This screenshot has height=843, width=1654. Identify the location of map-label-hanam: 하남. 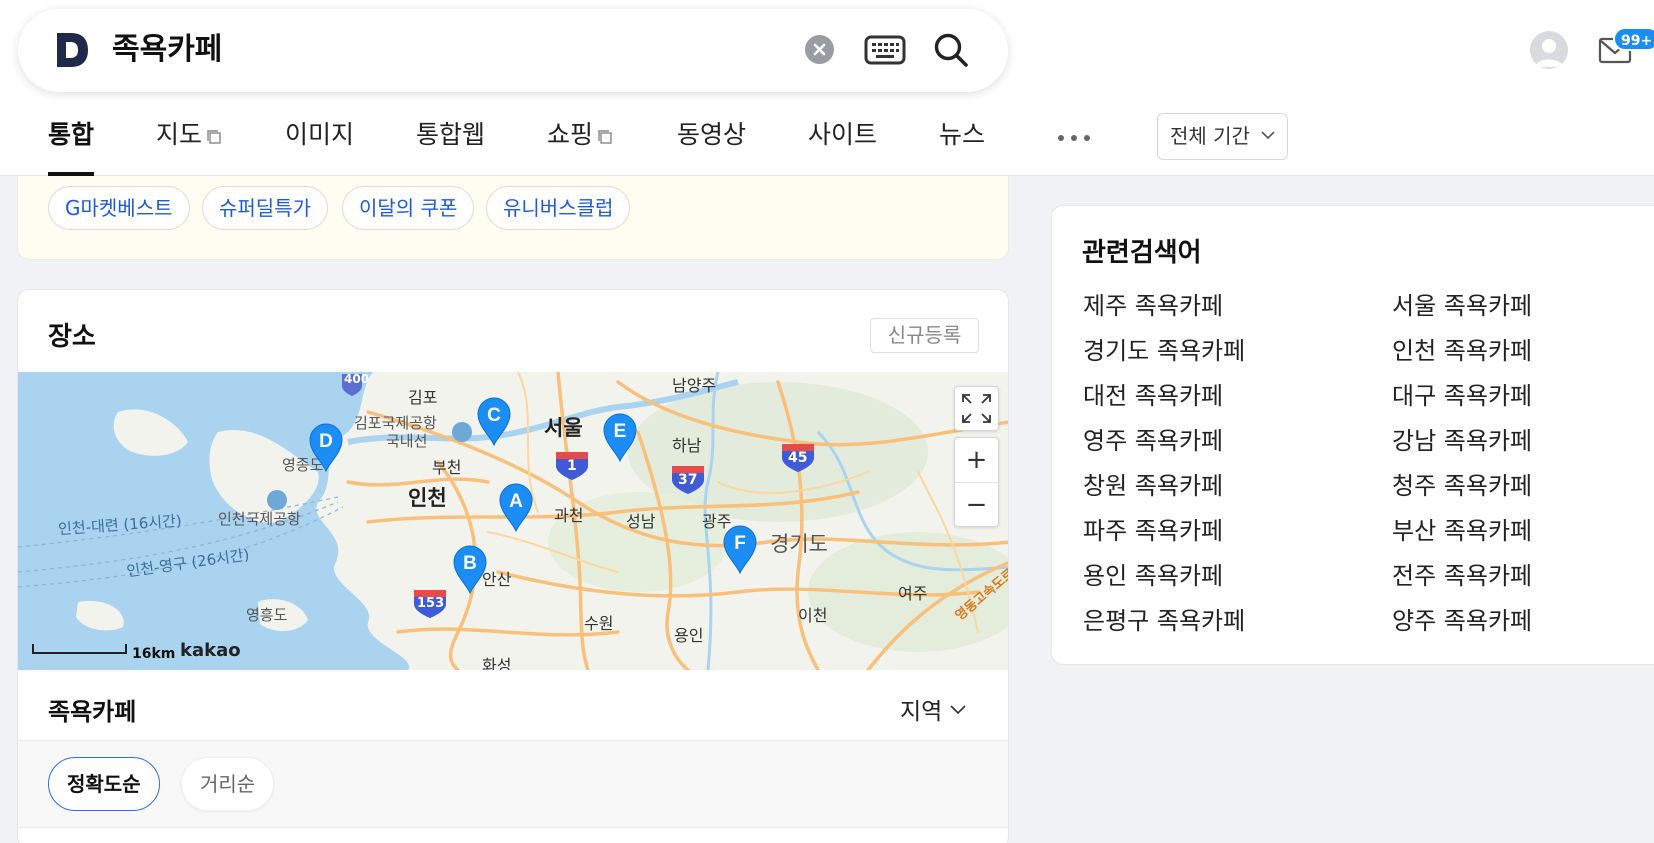
(687, 445).